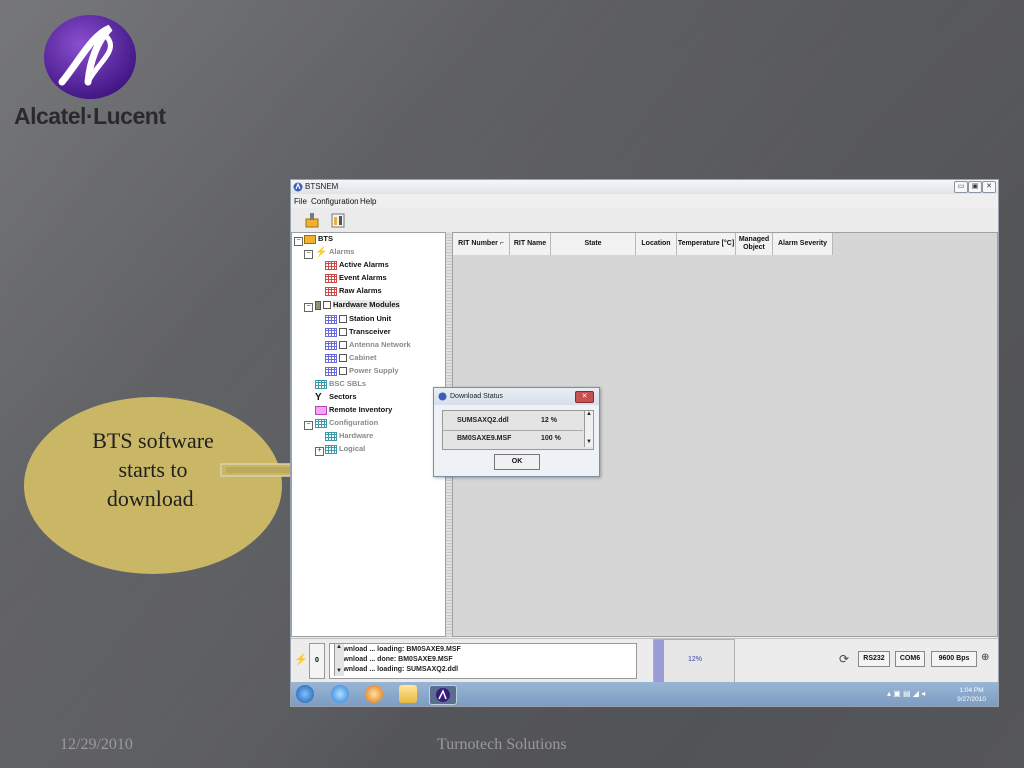 The width and height of the screenshot is (1024, 768). I want to click on log-scrollbar: ▲ ▼, so click(339, 660).